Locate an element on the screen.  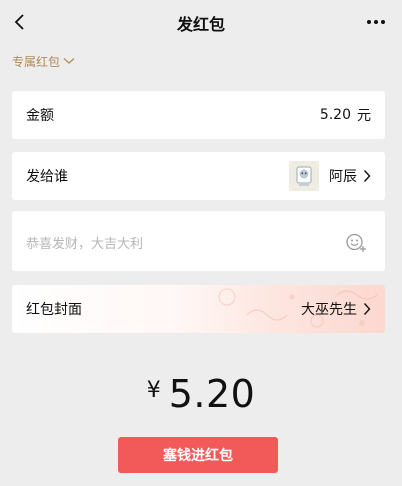
red-packet-type-selector: 专属红包 is located at coordinates (43, 61).